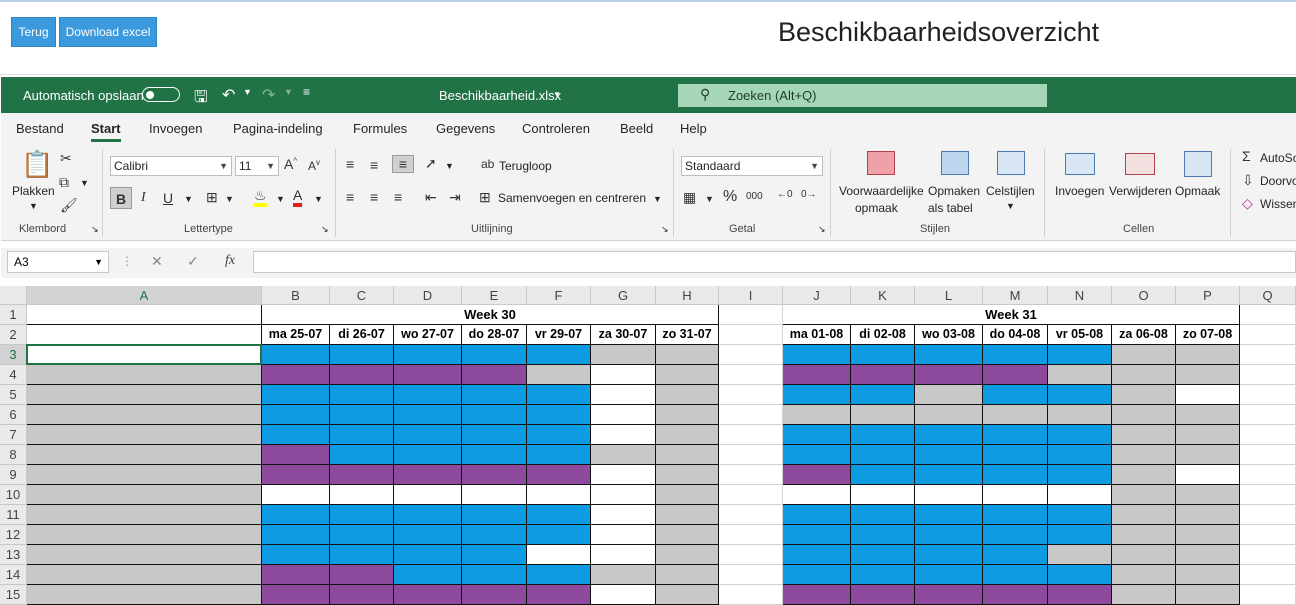 This screenshot has height=605, width=1296. What do you see at coordinates (490, 315) in the screenshot?
I see `week-title-1: Week 30` at bounding box center [490, 315].